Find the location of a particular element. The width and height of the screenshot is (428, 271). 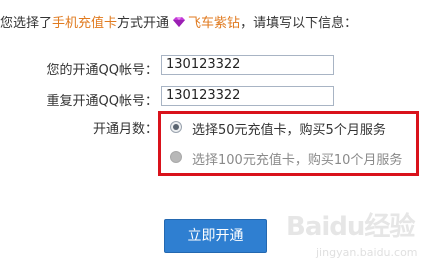

radio-button is located at coordinates (176, 157).